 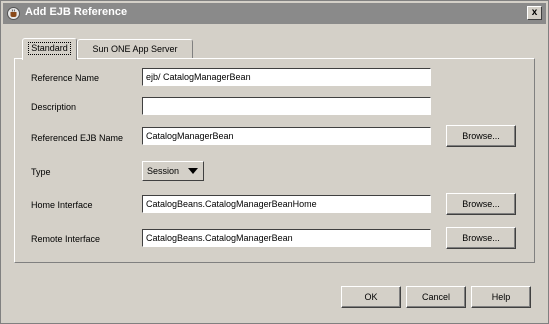 I want to click on ok-button-label: OK, so click(x=371, y=297).